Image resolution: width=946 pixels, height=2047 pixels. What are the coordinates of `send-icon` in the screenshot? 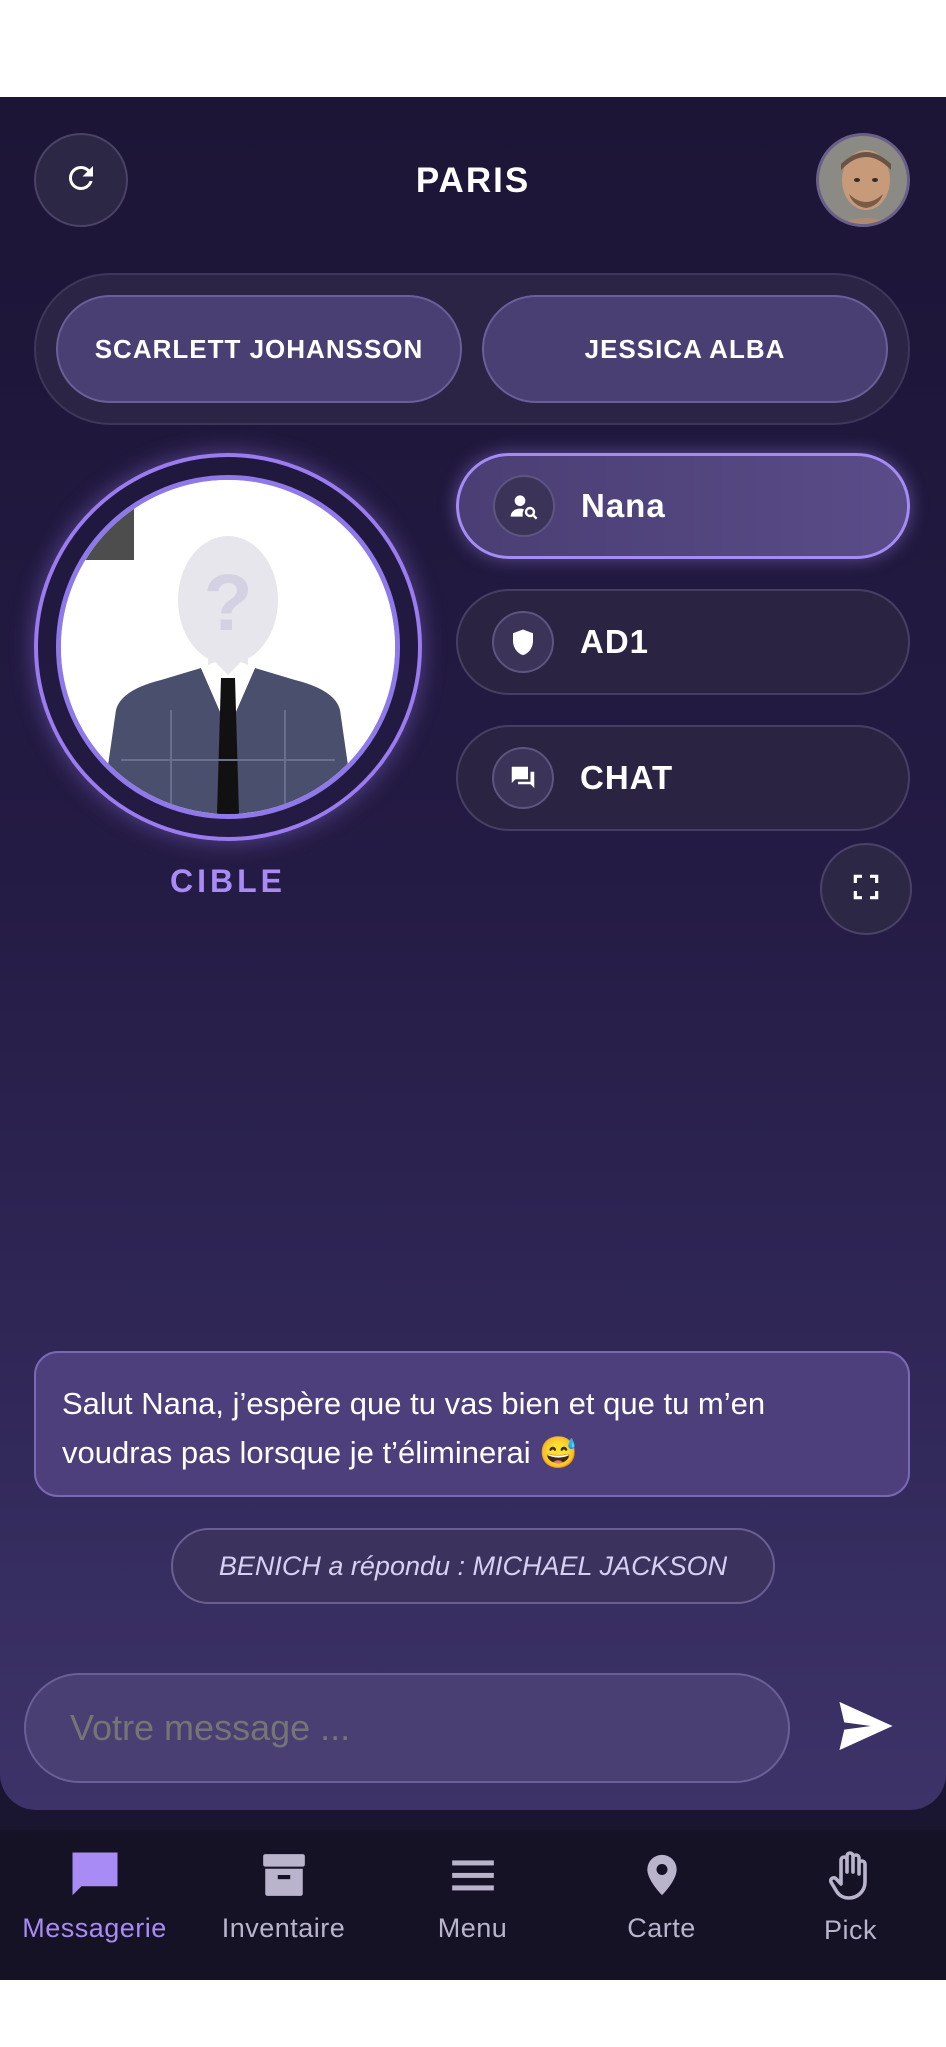 It's located at (866, 1728).